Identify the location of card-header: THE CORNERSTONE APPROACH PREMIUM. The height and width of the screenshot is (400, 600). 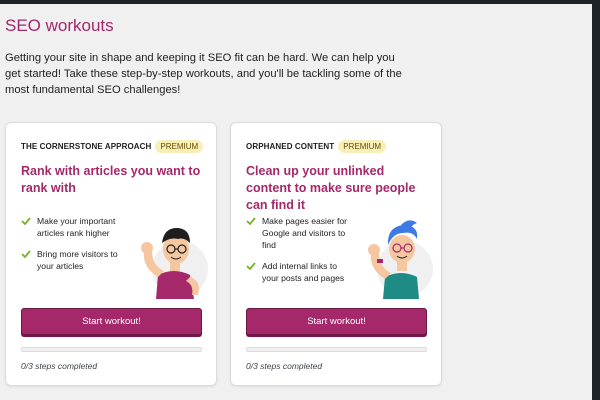
(112, 146).